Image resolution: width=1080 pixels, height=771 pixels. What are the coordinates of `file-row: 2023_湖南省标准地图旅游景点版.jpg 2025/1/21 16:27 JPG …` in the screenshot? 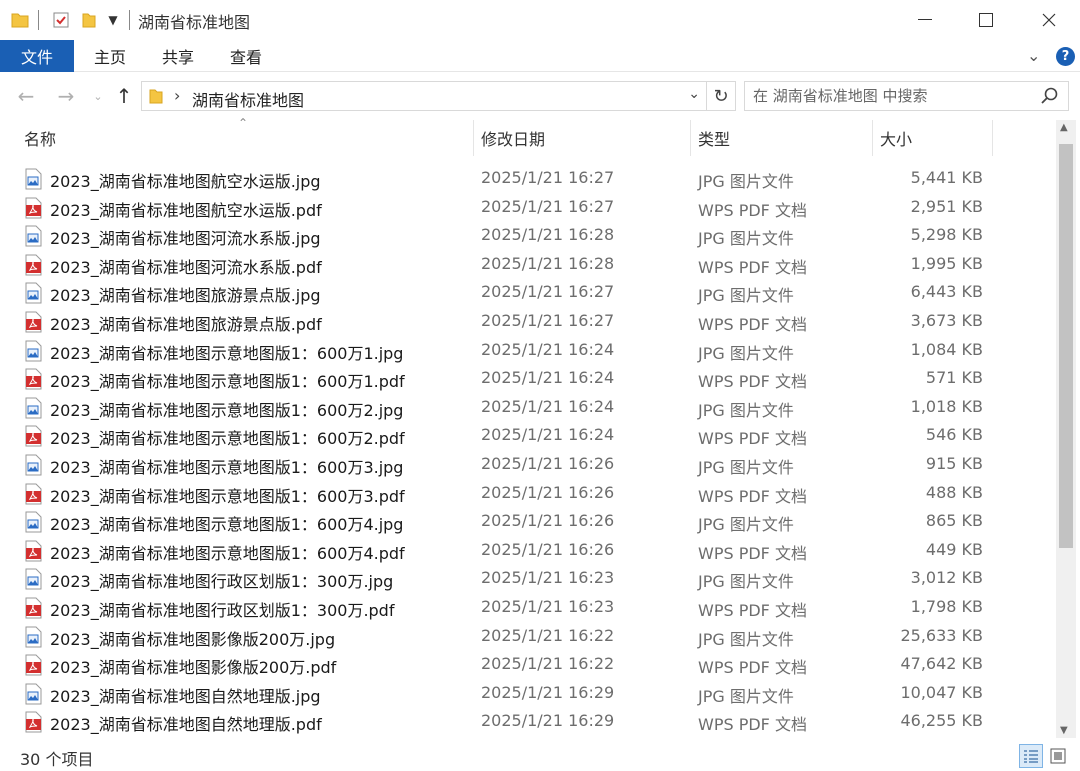 It's located at (528, 292).